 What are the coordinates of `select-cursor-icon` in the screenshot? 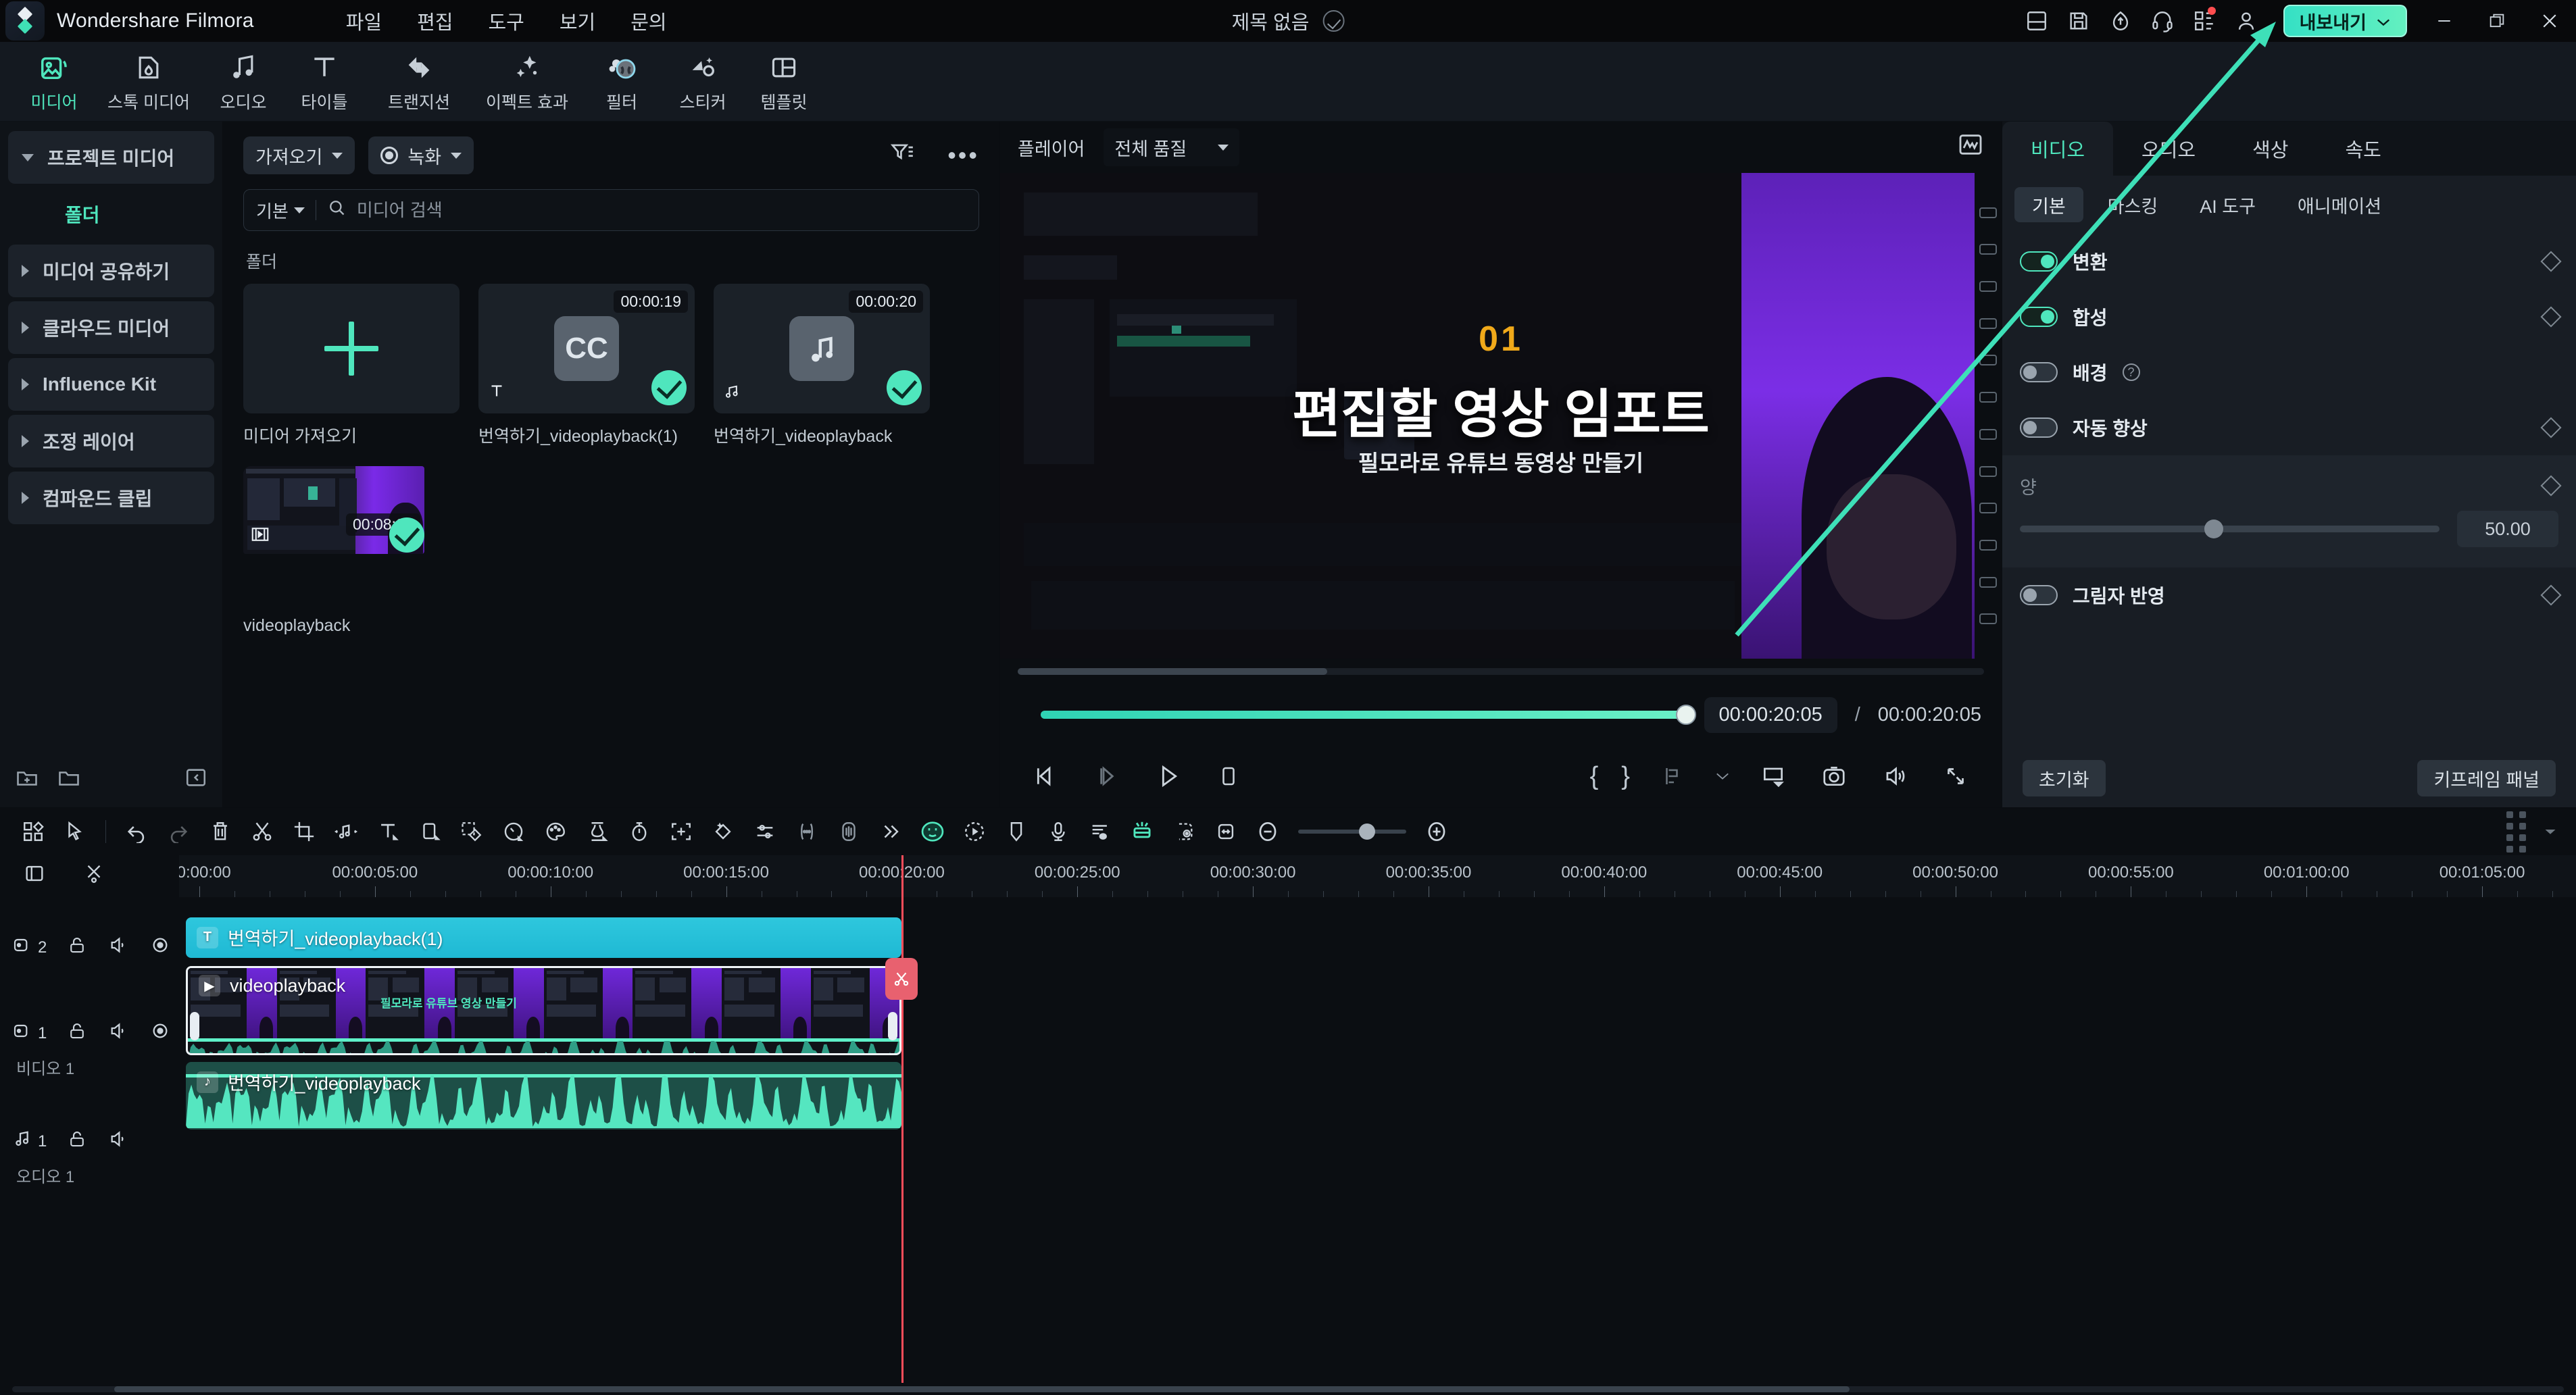 It's located at (75, 832).